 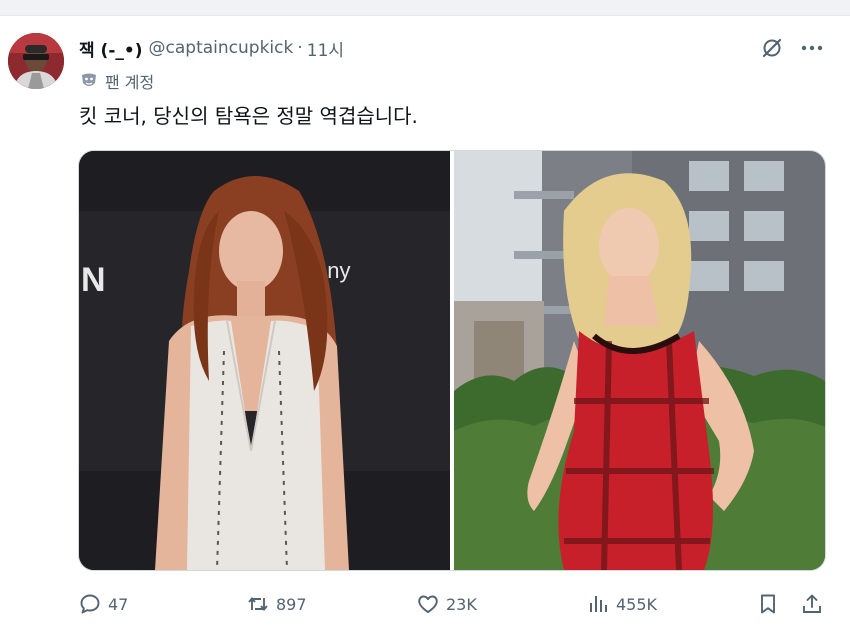 I want to click on heart-icon, so click(x=428, y=604).